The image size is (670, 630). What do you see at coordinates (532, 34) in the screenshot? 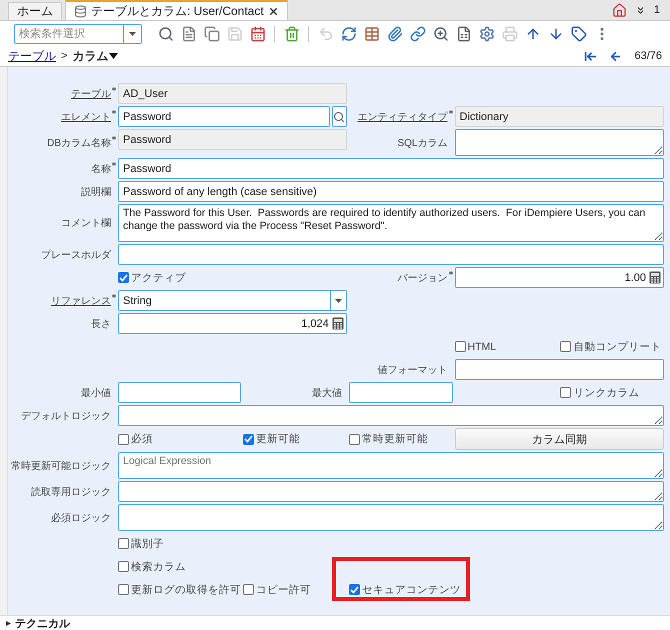
I see `arrow-up-icon` at bounding box center [532, 34].